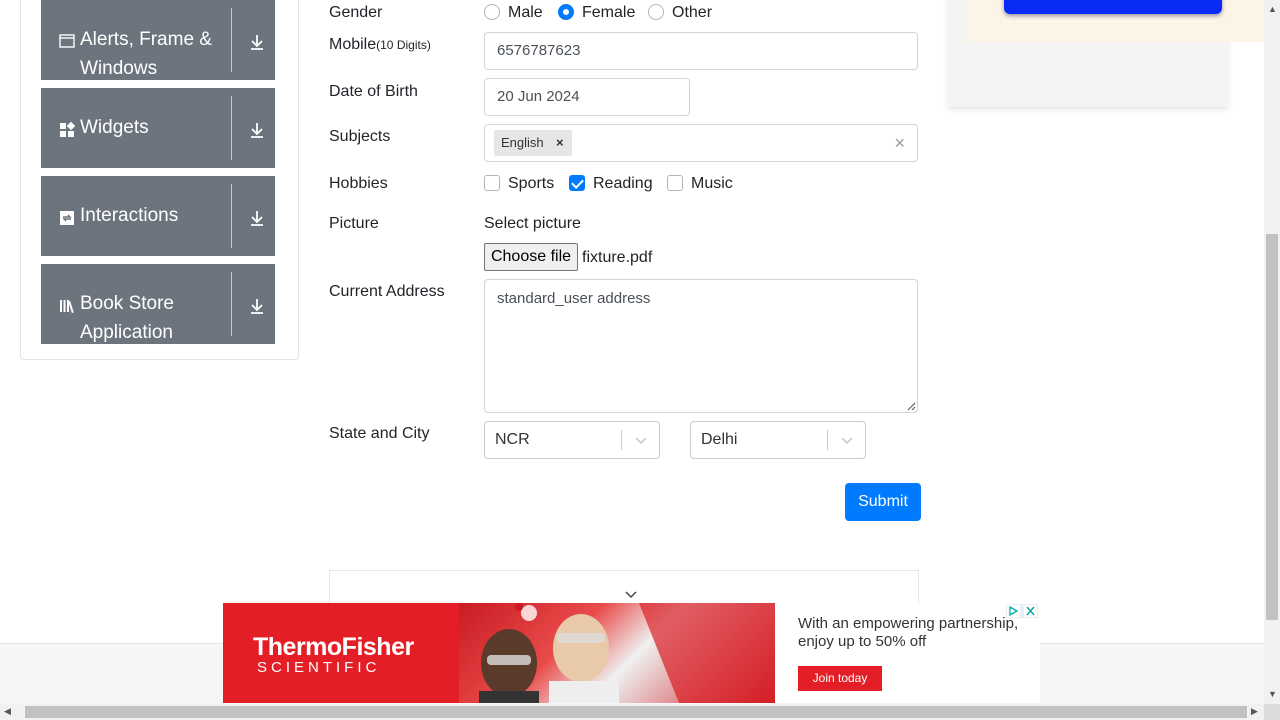 Image resolution: width=1280 pixels, height=720 pixels. Describe the element at coordinates (572, 440) in the screenshot. I see `state-select: NCR` at that location.